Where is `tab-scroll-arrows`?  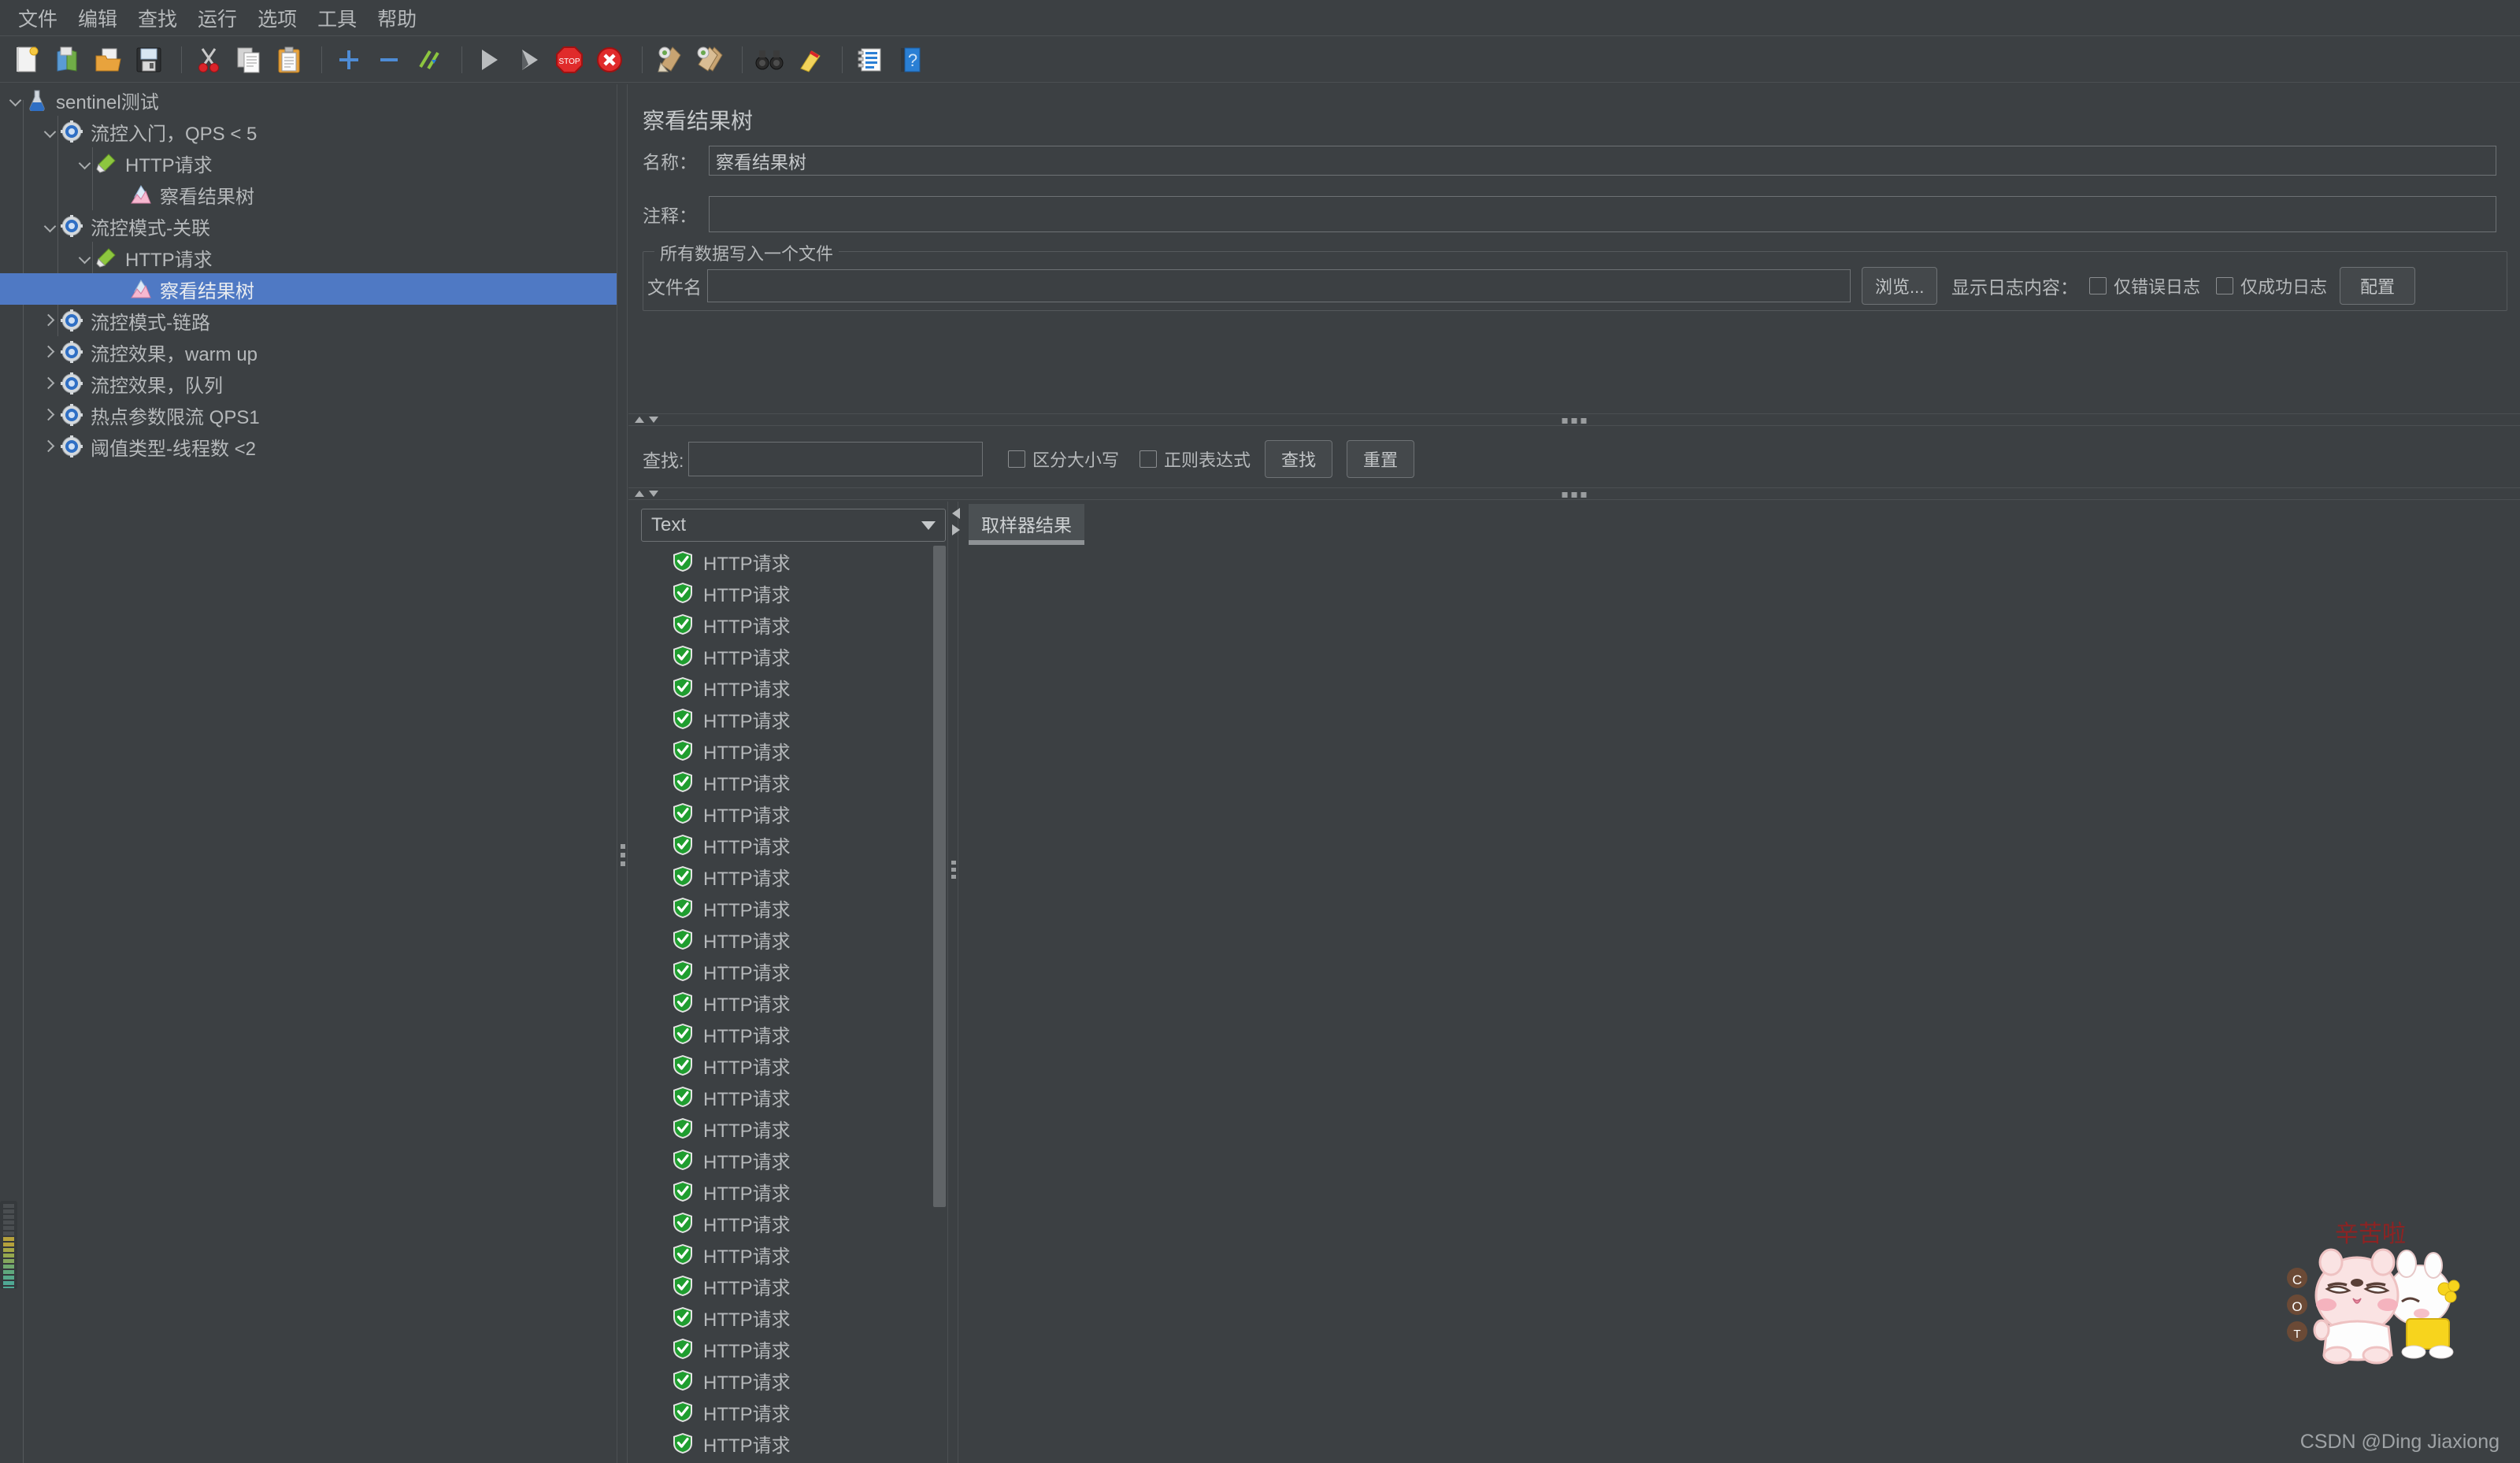
tab-scroll-arrows is located at coordinates (956, 521).